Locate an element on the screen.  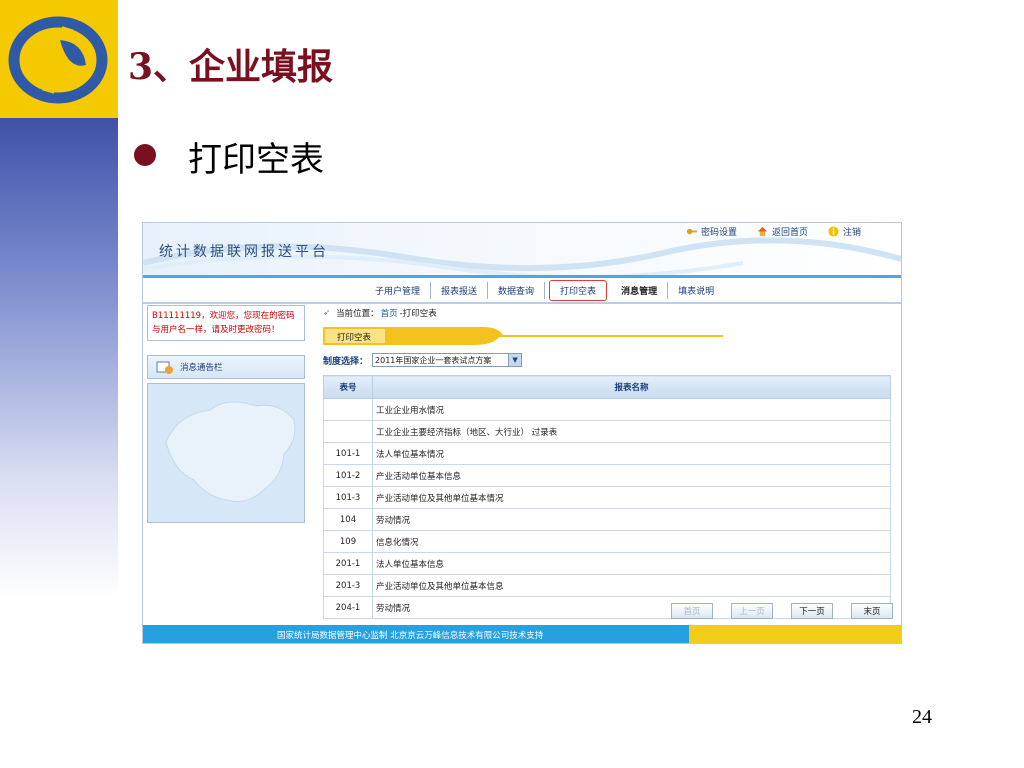
breadcrumb: ➶ 当前位置： 首页 -打印空表 is located at coordinates (380, 313).